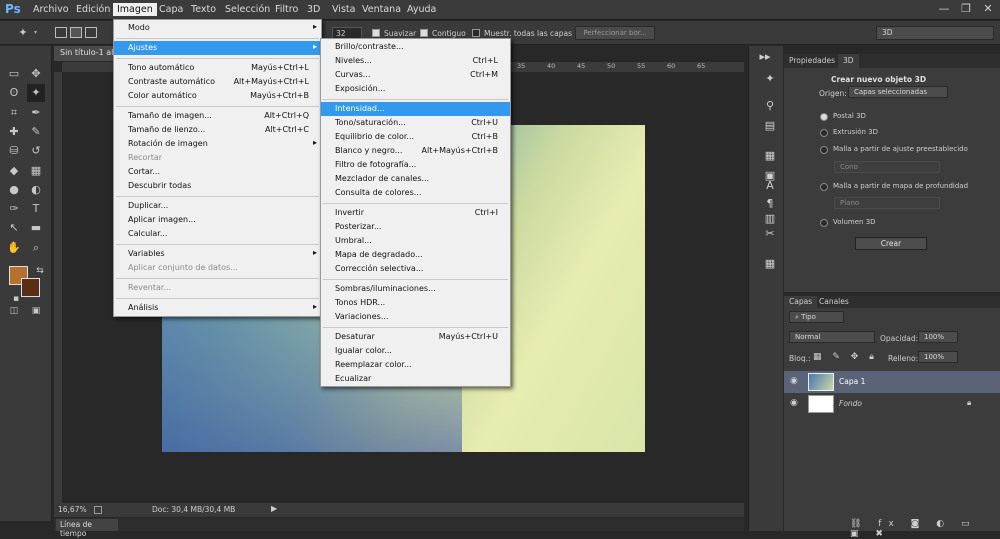 The image size is (1000, 539). Describe the element at coordinates (816, 317) in the screenshot. I see `layer-filter-select: ⌕ Tipo` at that location.